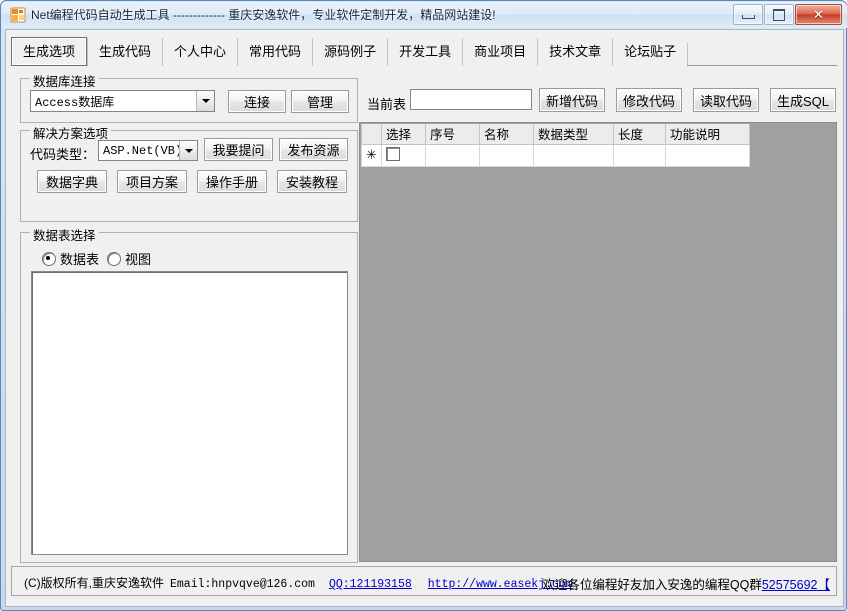 The width and height of the screenshot is (847, 611). I want to click on column-description: 功能说明, so click(707, 134).